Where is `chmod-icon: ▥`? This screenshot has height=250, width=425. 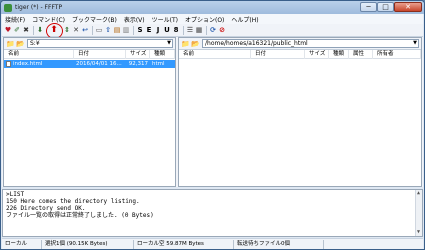 chmod-icon: ▥ is located at coordinates (126, 30).